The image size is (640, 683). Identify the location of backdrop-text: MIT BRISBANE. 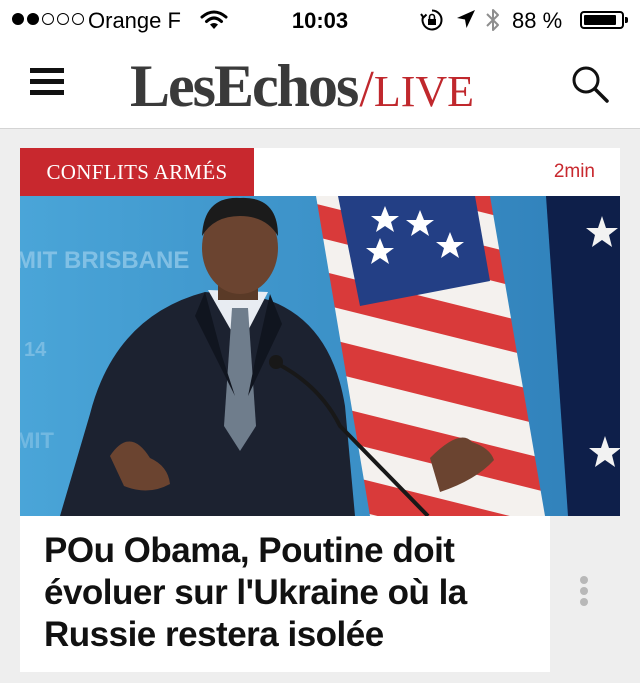
(104, 260).